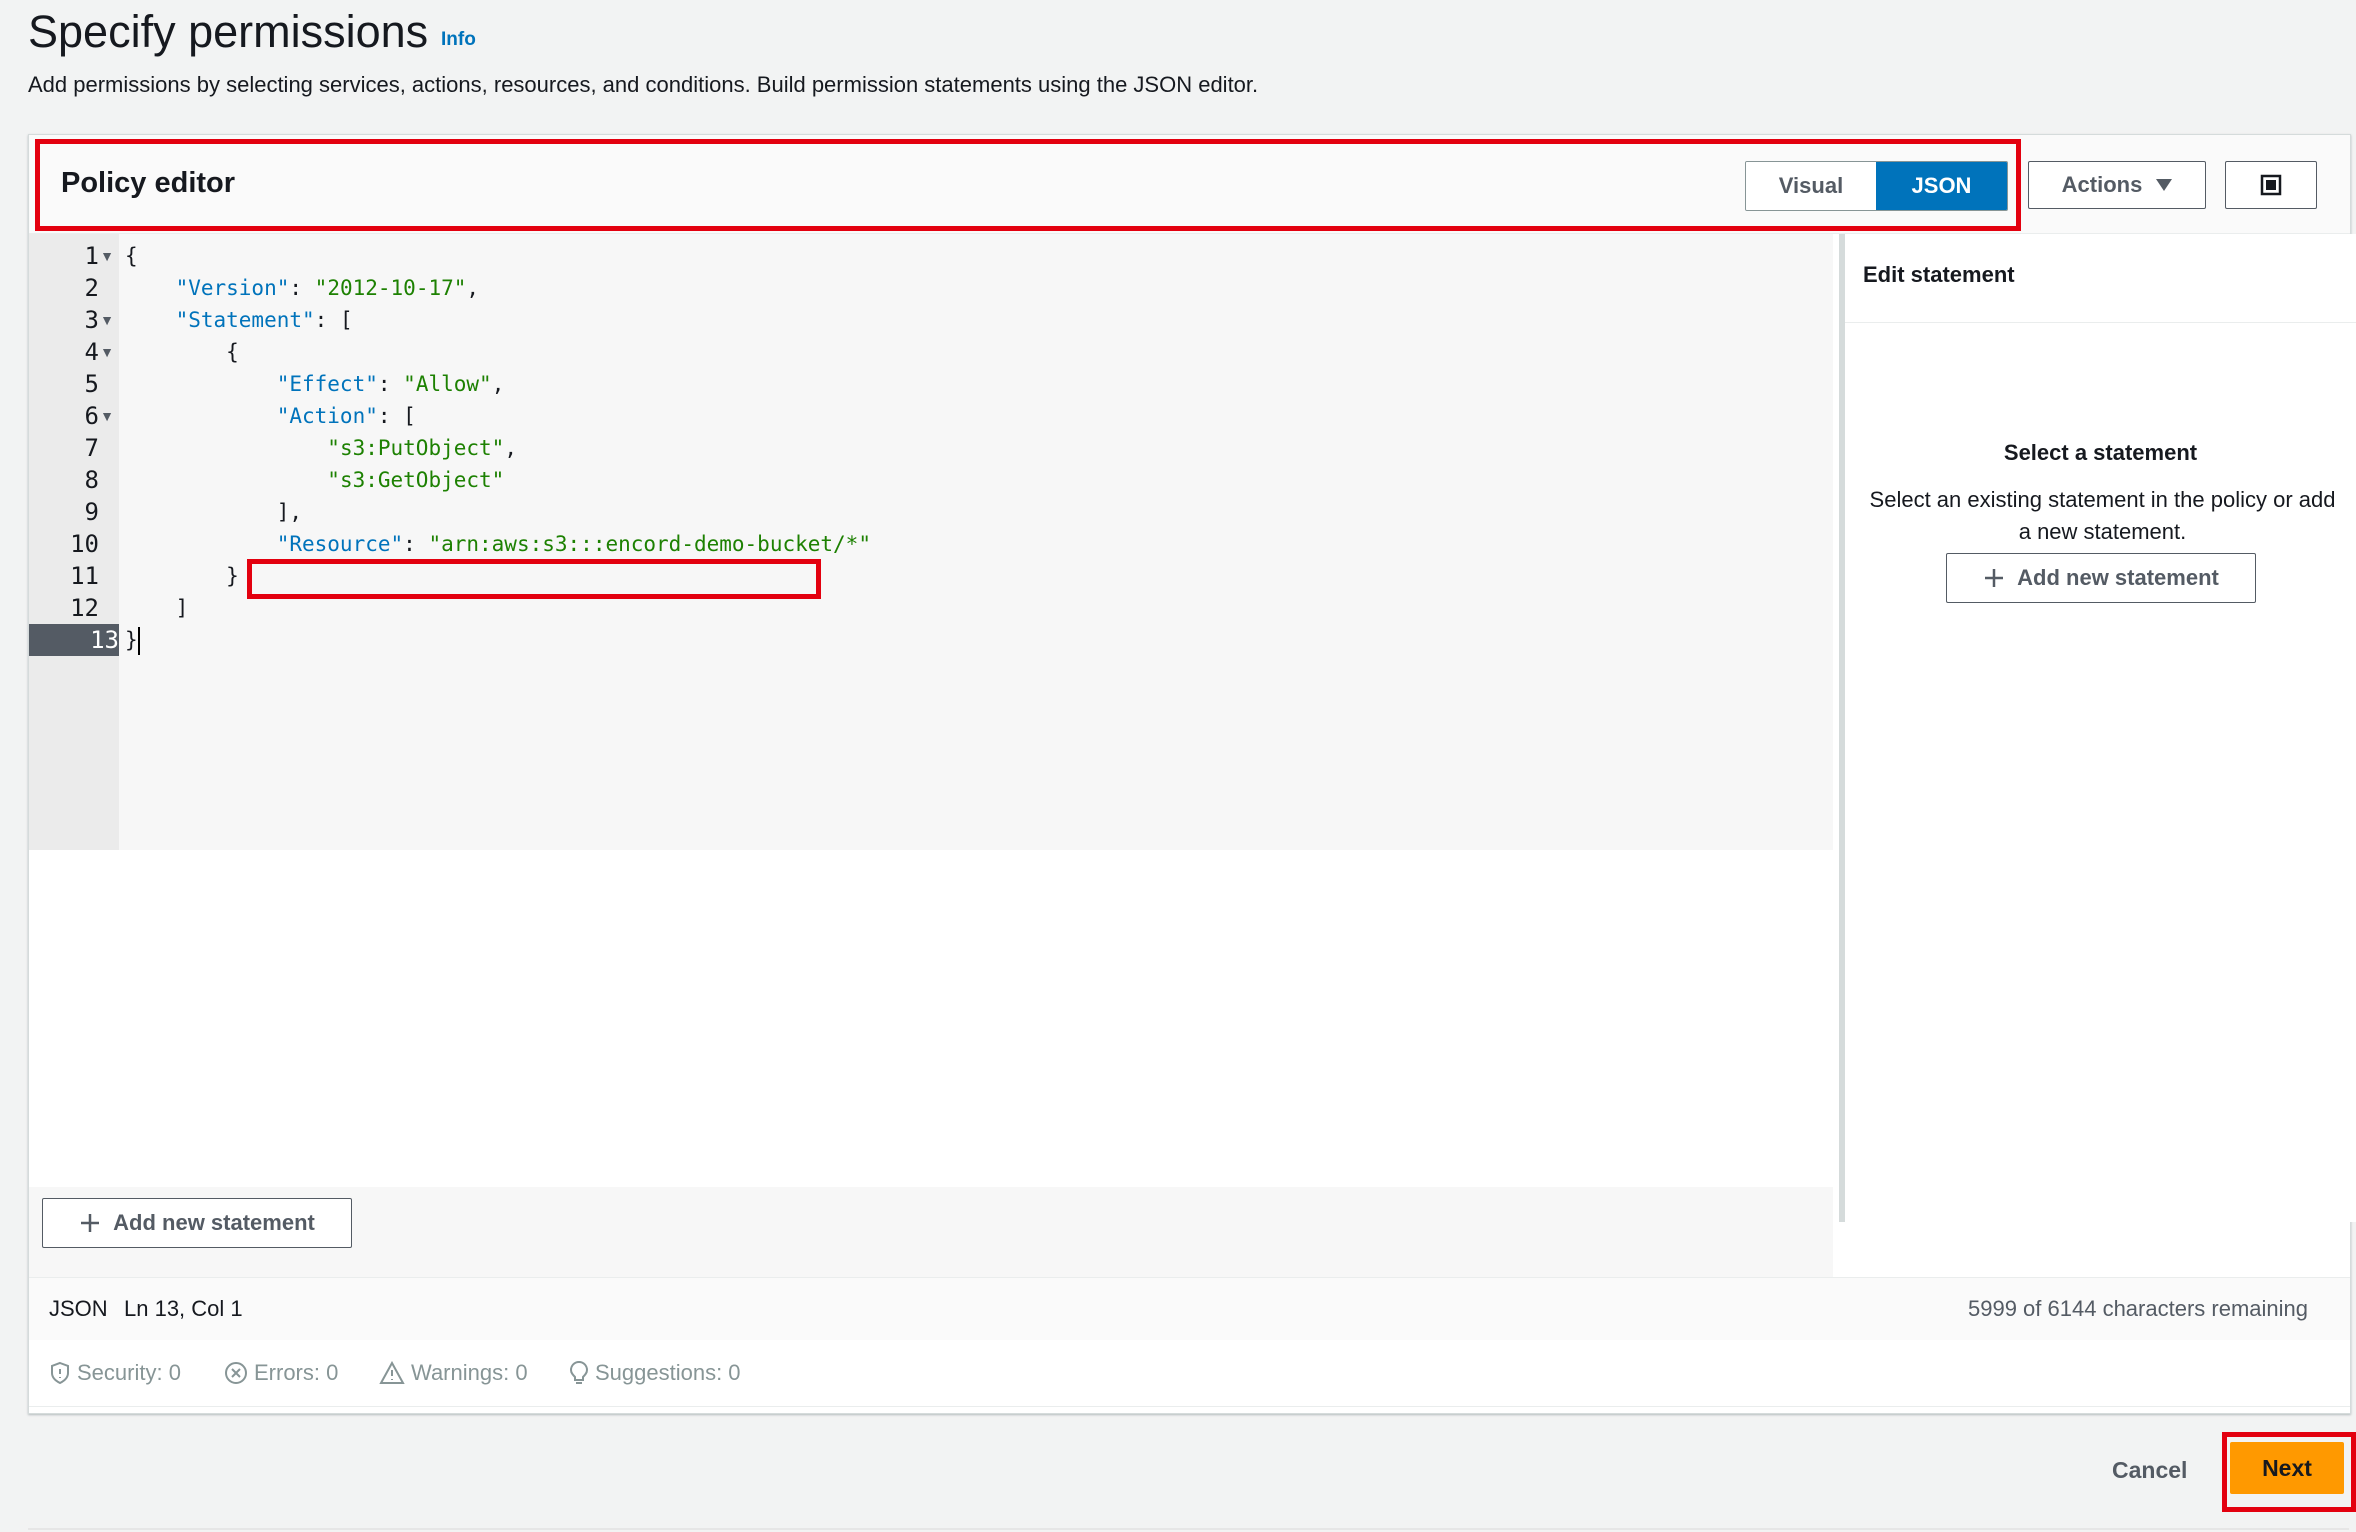 Image resolution: width=2356 pixels, height=1532 pixels. I want to click on security-count: Security: 0, so click(129, 1372).